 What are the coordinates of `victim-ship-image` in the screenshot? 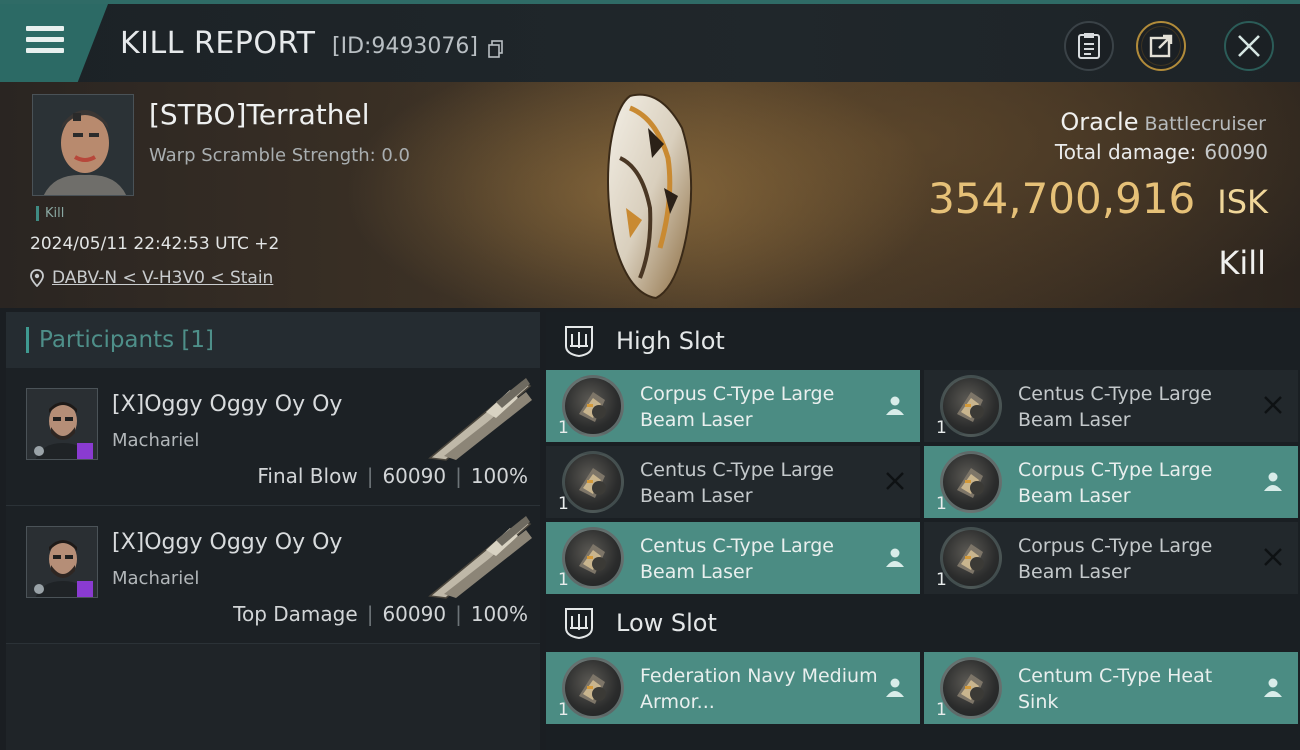 It's located at (650, 196).